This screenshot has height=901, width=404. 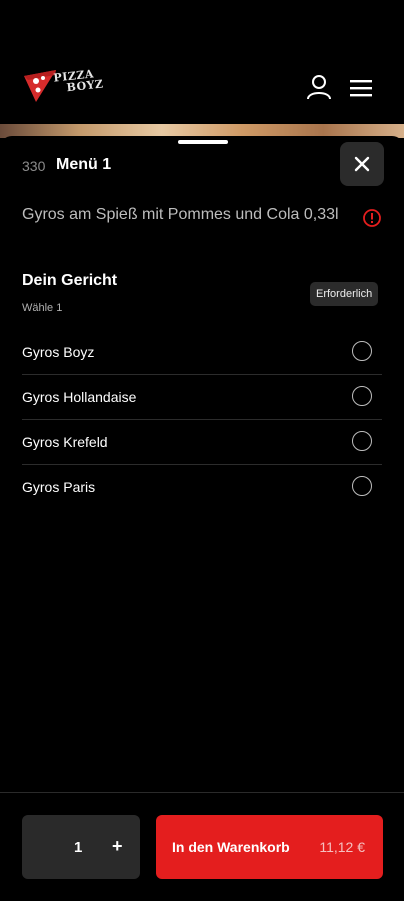 I want to click on order-footer: 1 + In den Warenkorb 11,12 €, so click(x=202, y=846).